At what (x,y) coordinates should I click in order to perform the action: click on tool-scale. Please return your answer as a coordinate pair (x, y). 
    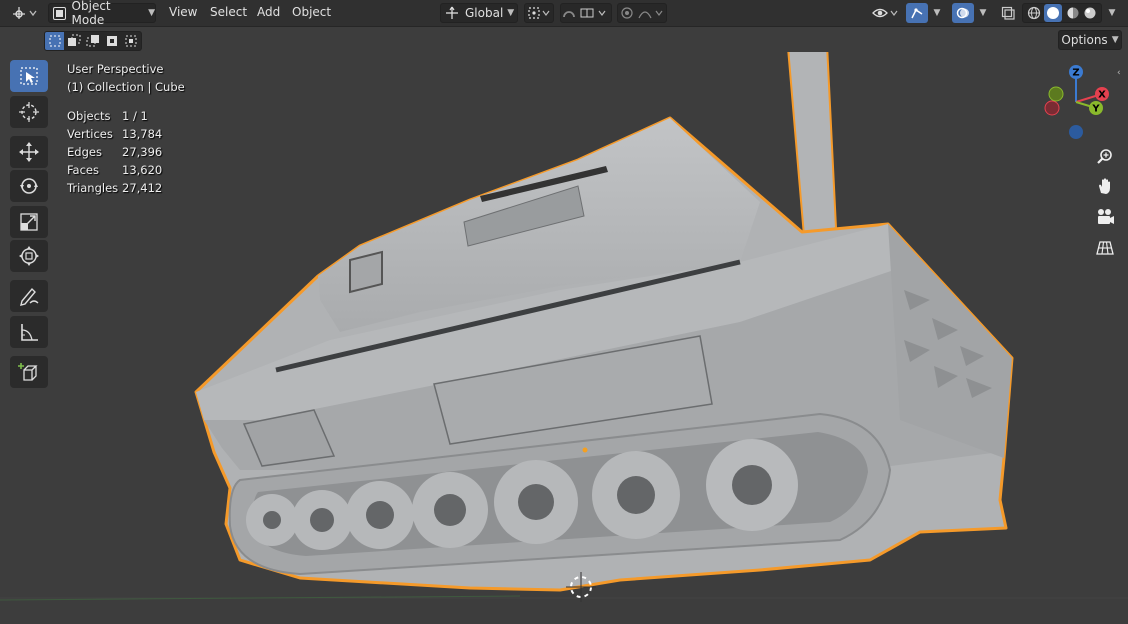
    Looking at the image, I should click on (29, 222).